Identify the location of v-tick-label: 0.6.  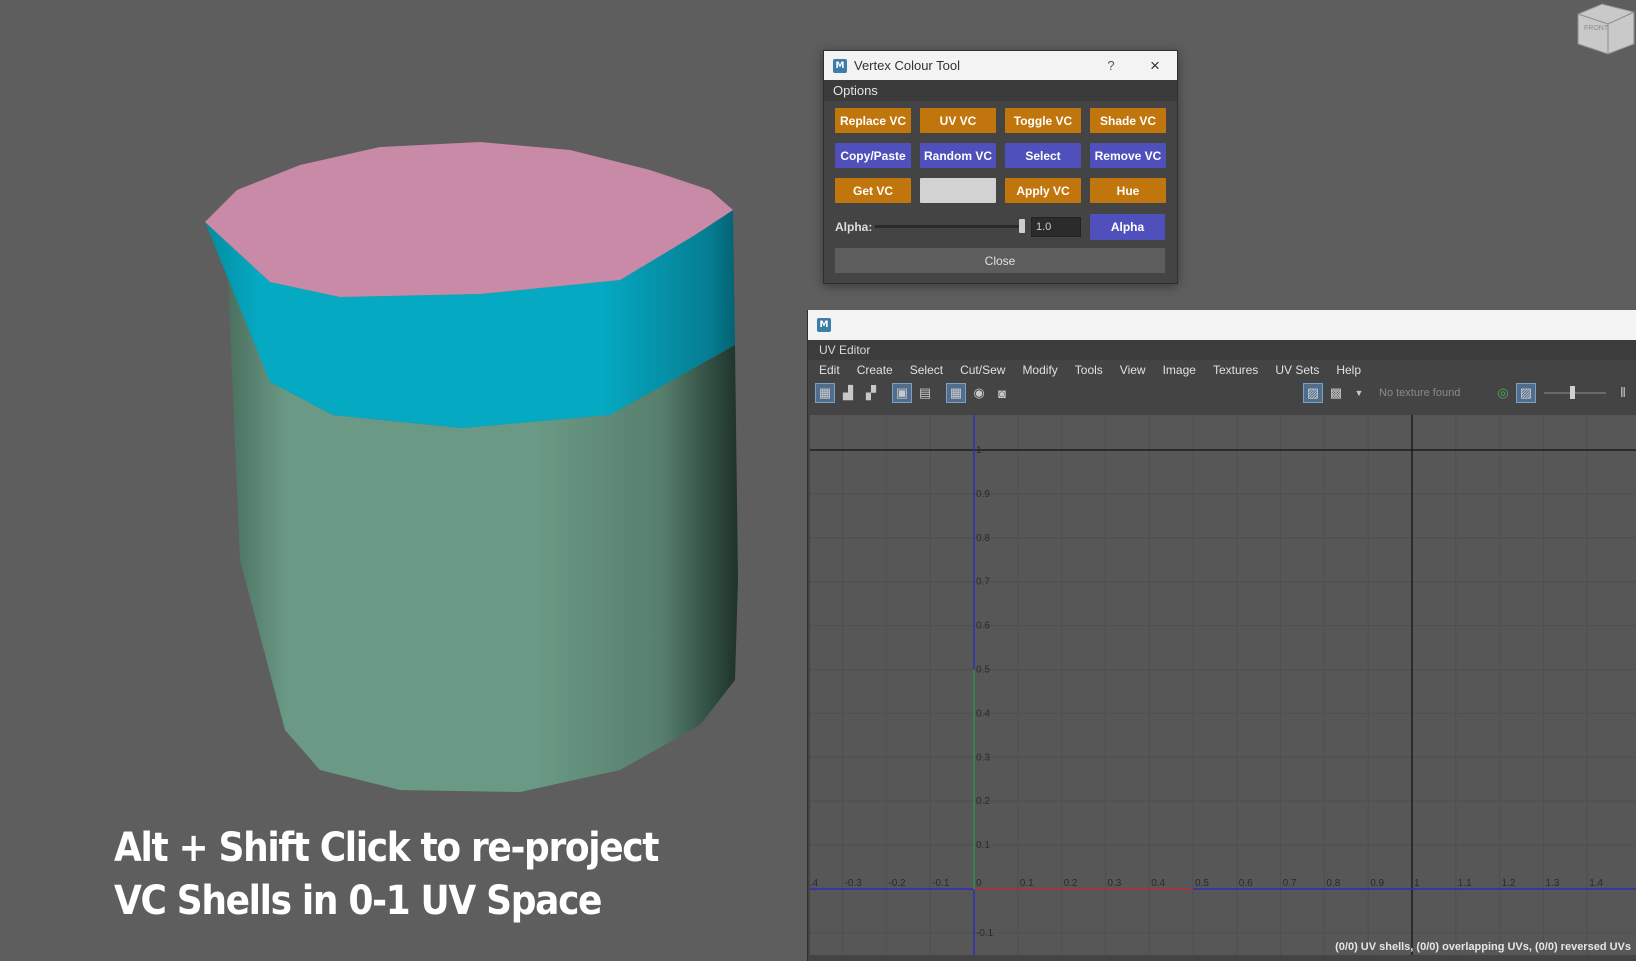
(983, 626).